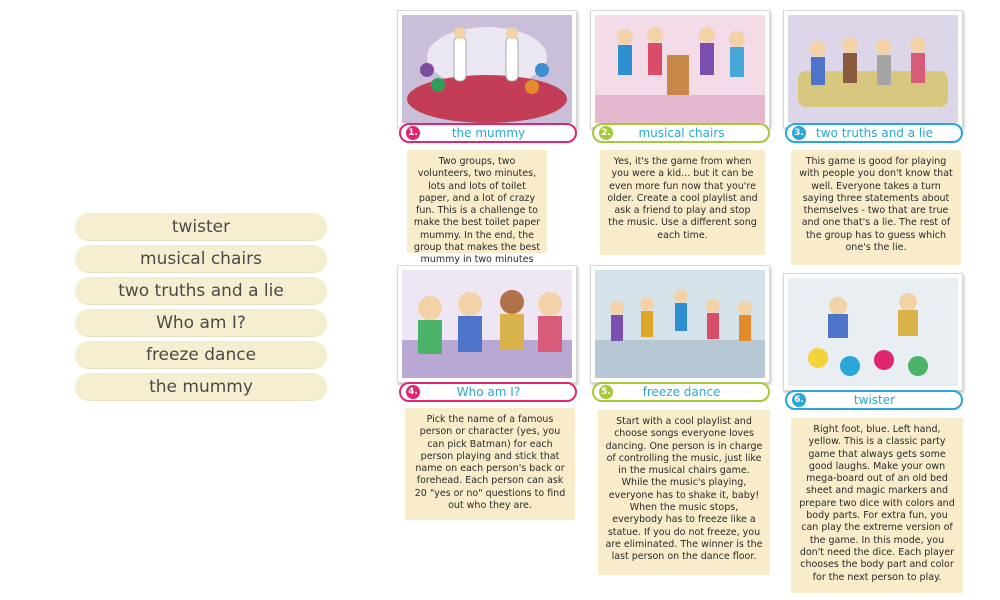  What do you see at coordinates (413, 133) in the screenshot?
I see `card-number: 1.` at bounding box center [413, 133].